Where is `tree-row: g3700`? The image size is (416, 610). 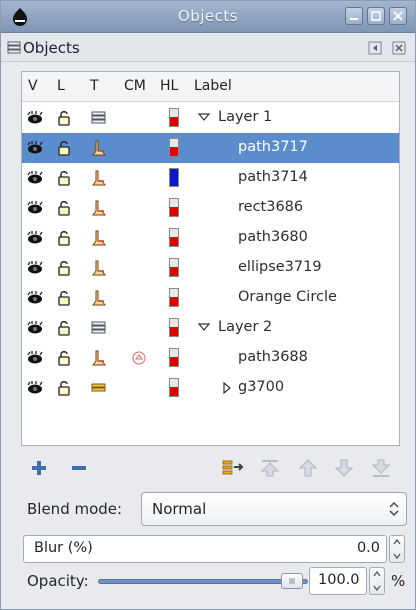 tree-row: g3700 is located at coordinates (210, 388).